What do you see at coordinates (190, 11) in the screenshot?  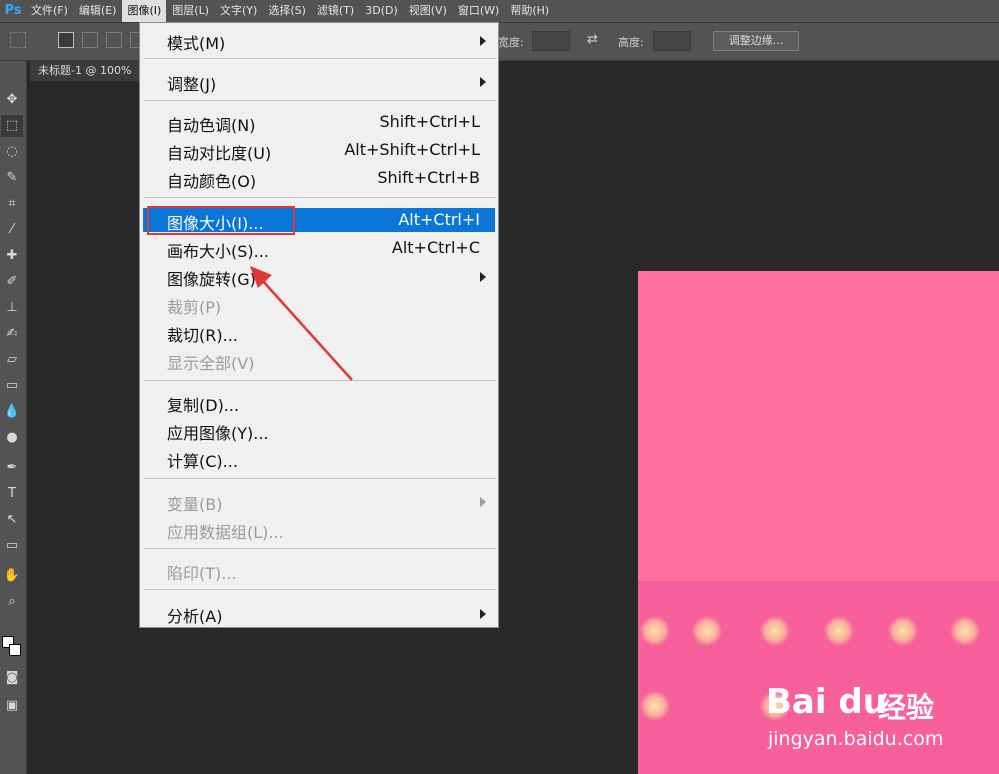 I see `menu-layer: 图层(L)` at bounding box center [190, 11].